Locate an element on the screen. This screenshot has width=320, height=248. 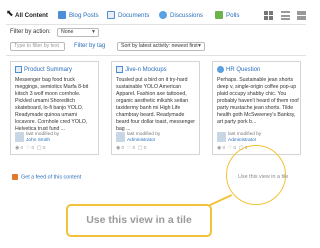
sort-select: Sort by latest activity: newest first ▼ is located at coordinates (161, 46).